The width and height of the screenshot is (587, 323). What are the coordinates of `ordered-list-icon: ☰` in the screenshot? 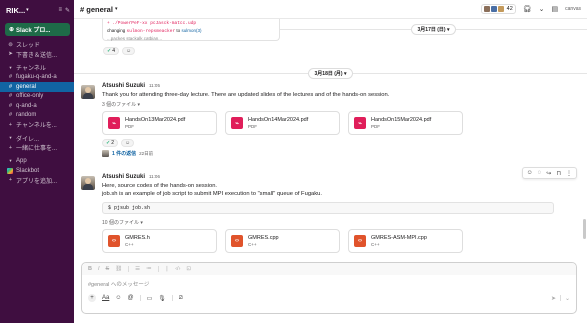 It's located at (137, 269).